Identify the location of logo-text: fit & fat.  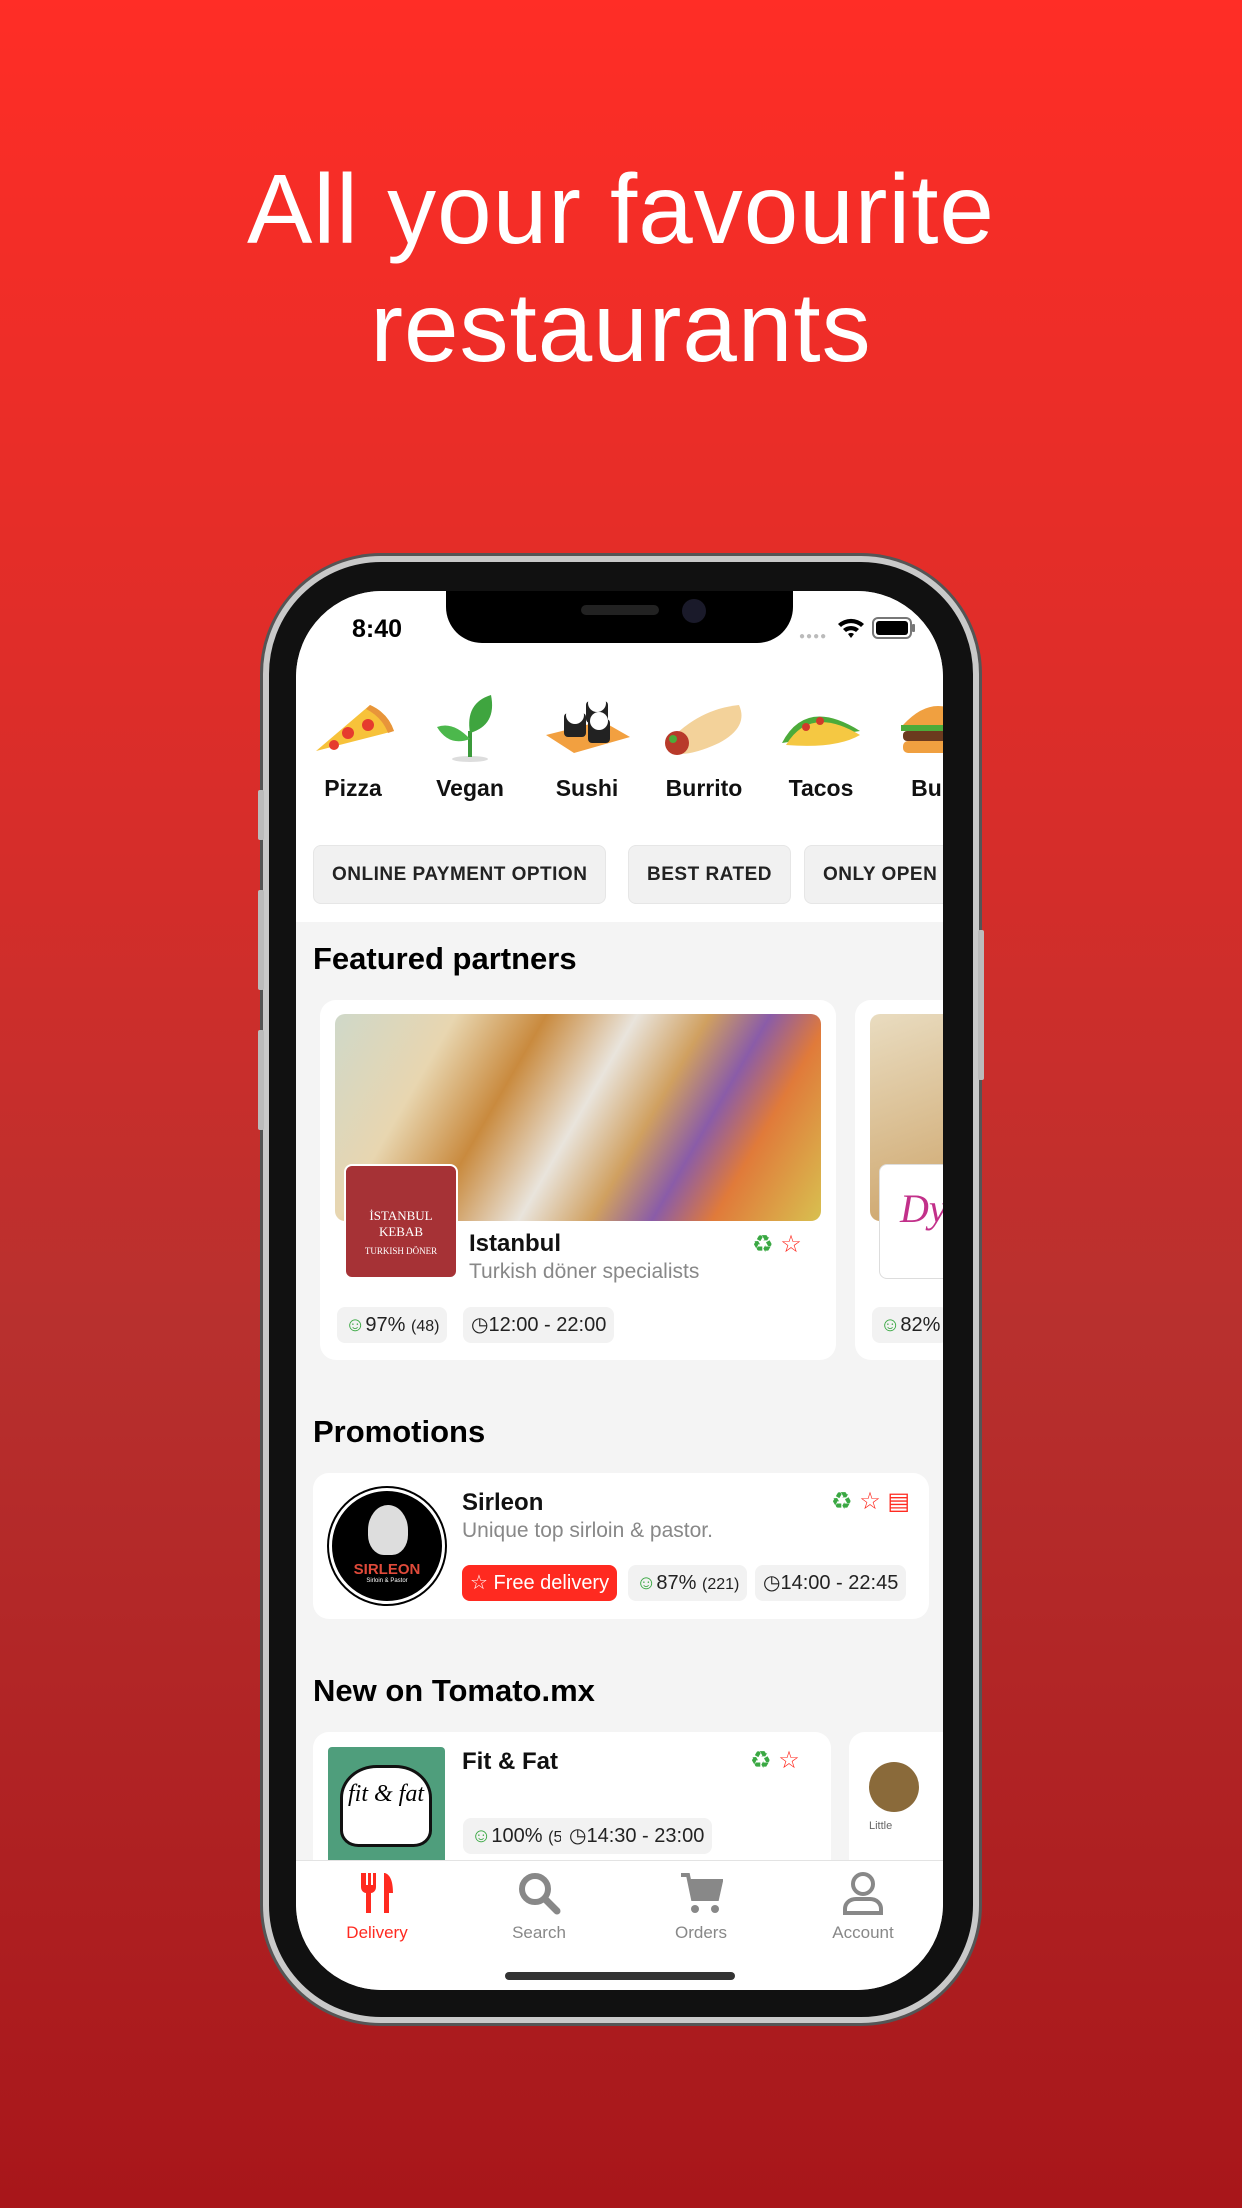
(386, 1806).